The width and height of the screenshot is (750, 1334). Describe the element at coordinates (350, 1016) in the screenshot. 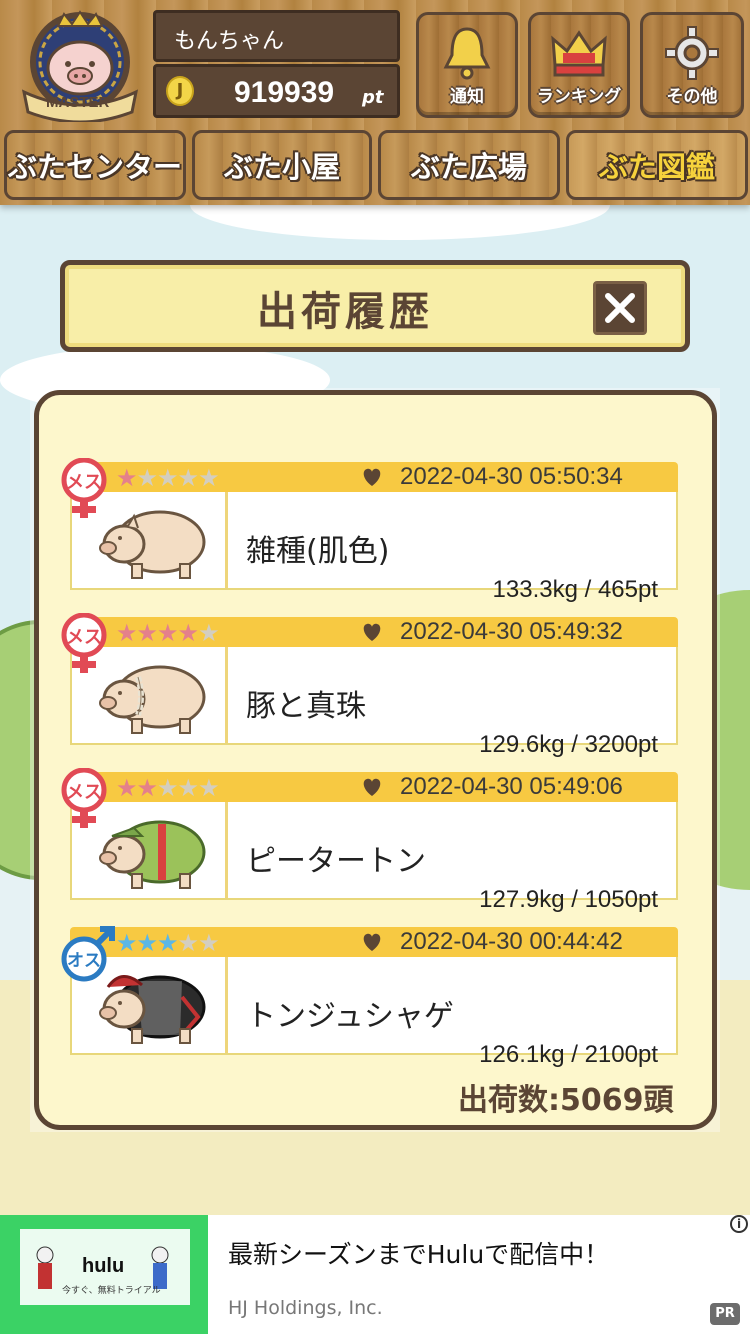

I see `pig-name: トンジュシャゲ` at that location.